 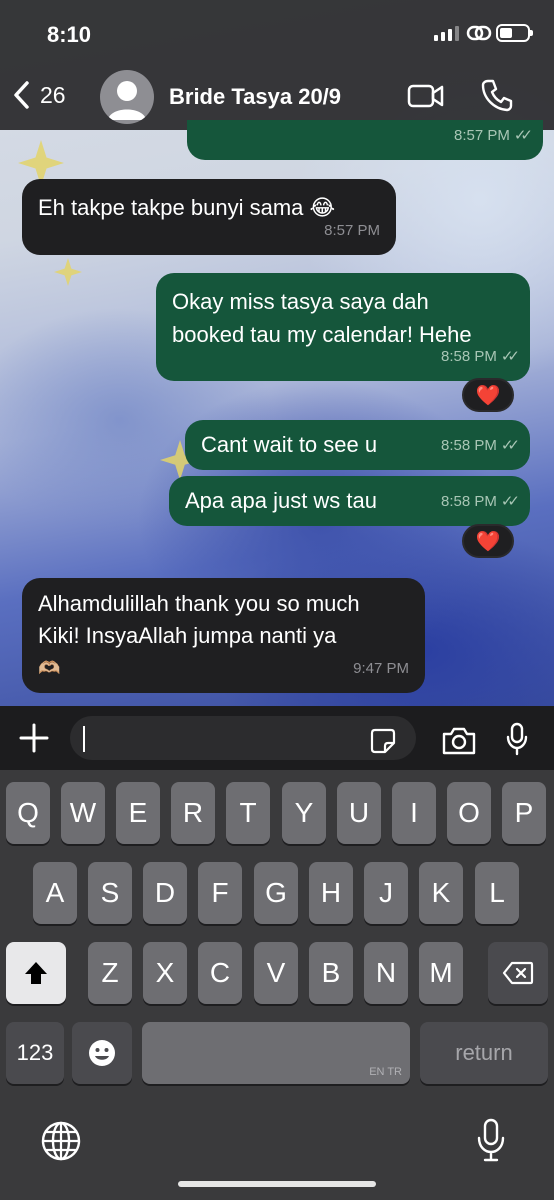 What do you see at coordinates (426, 96) in the screenshot?
I see `video-call-icon` at bounding box center [426, 96].